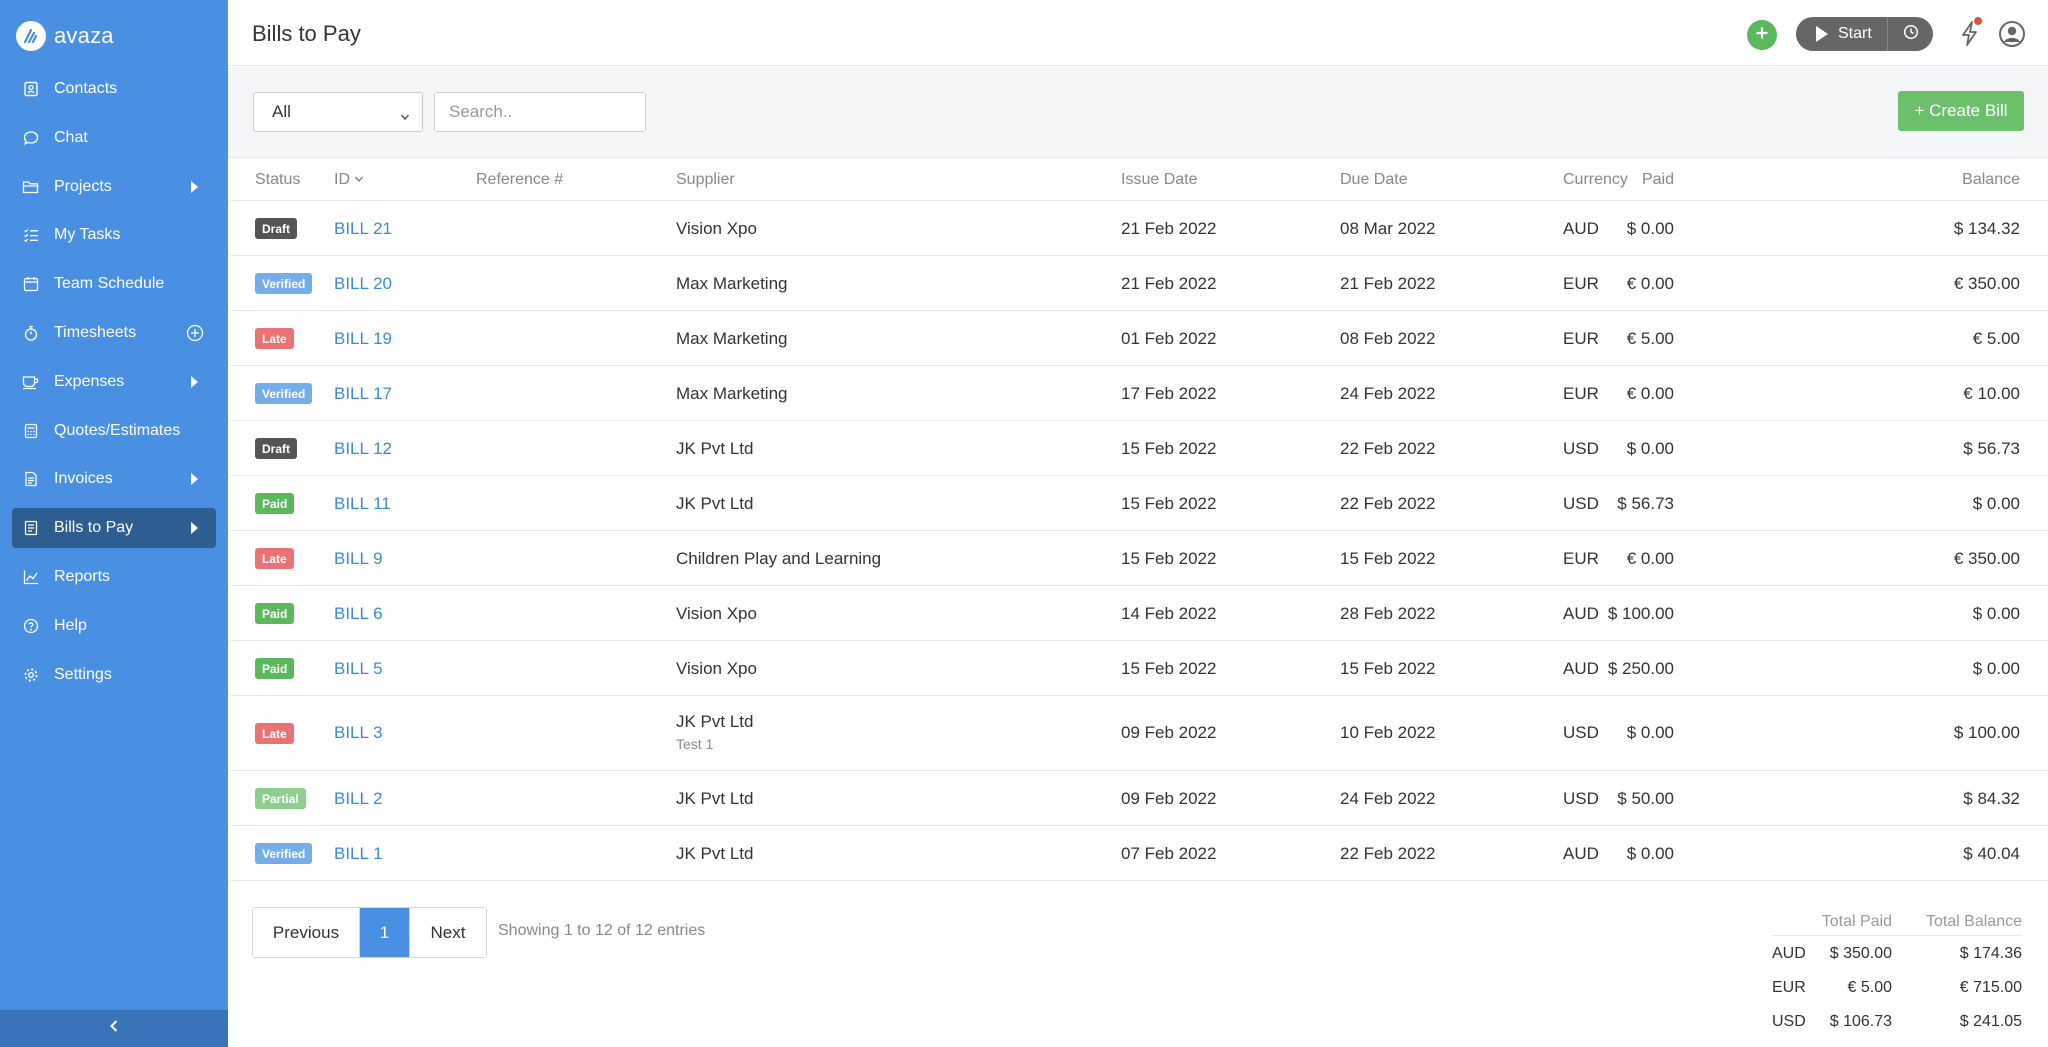 This screenshot has height=1047, width=2048. What do you see at coordinates (358, 799) in the screenshot?
I see `bill-id-link: BILL 2` at bounding box center [358, 799].